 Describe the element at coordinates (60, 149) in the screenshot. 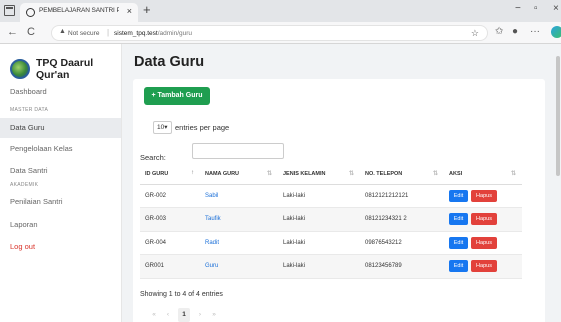

I see `sidebar-item-pengelolaan-kelas: Pengelolaan Kelas` at that location.